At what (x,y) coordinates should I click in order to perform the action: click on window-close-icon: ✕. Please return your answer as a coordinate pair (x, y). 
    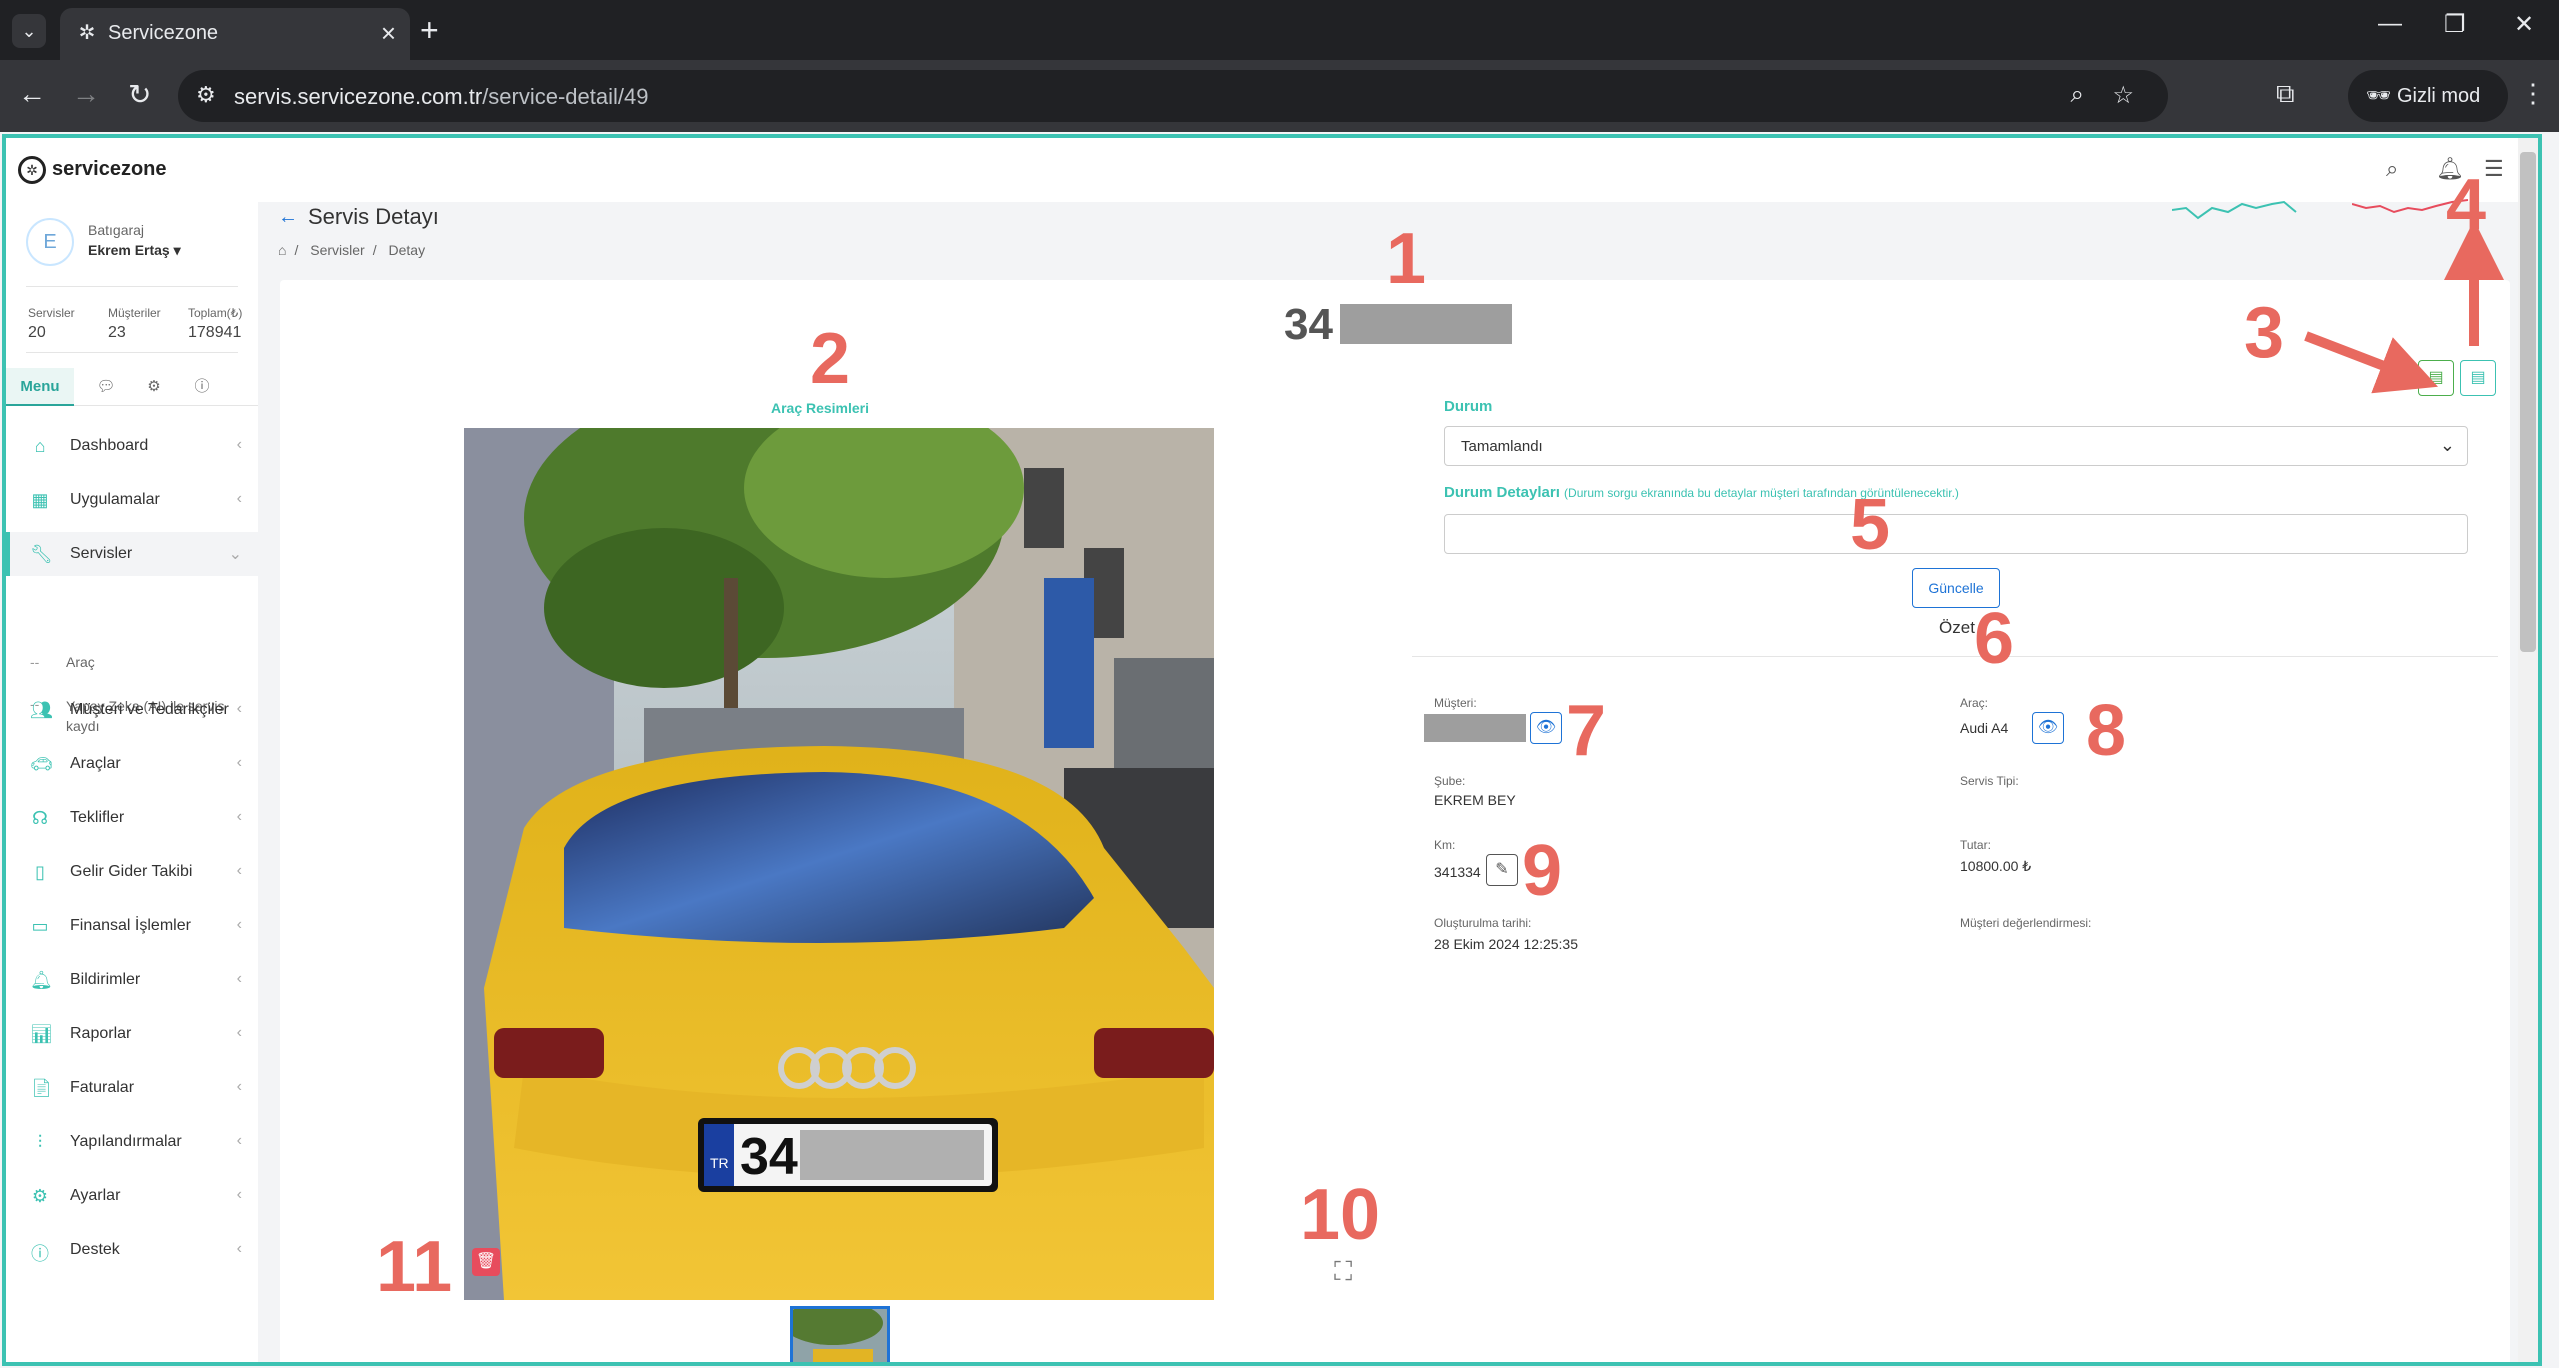
    Looking at the image, I should click on (2524, 24).